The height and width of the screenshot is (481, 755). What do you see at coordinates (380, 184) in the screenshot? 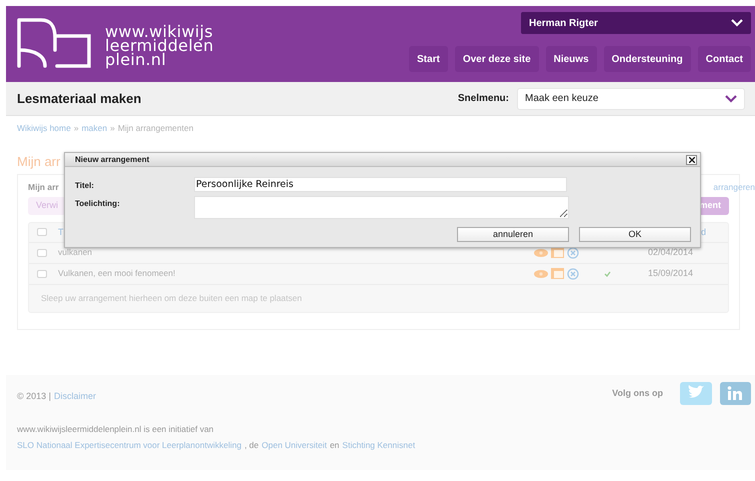
I see `title-field: Persoonlijke Reinreis` at bounding box center [380, 184].